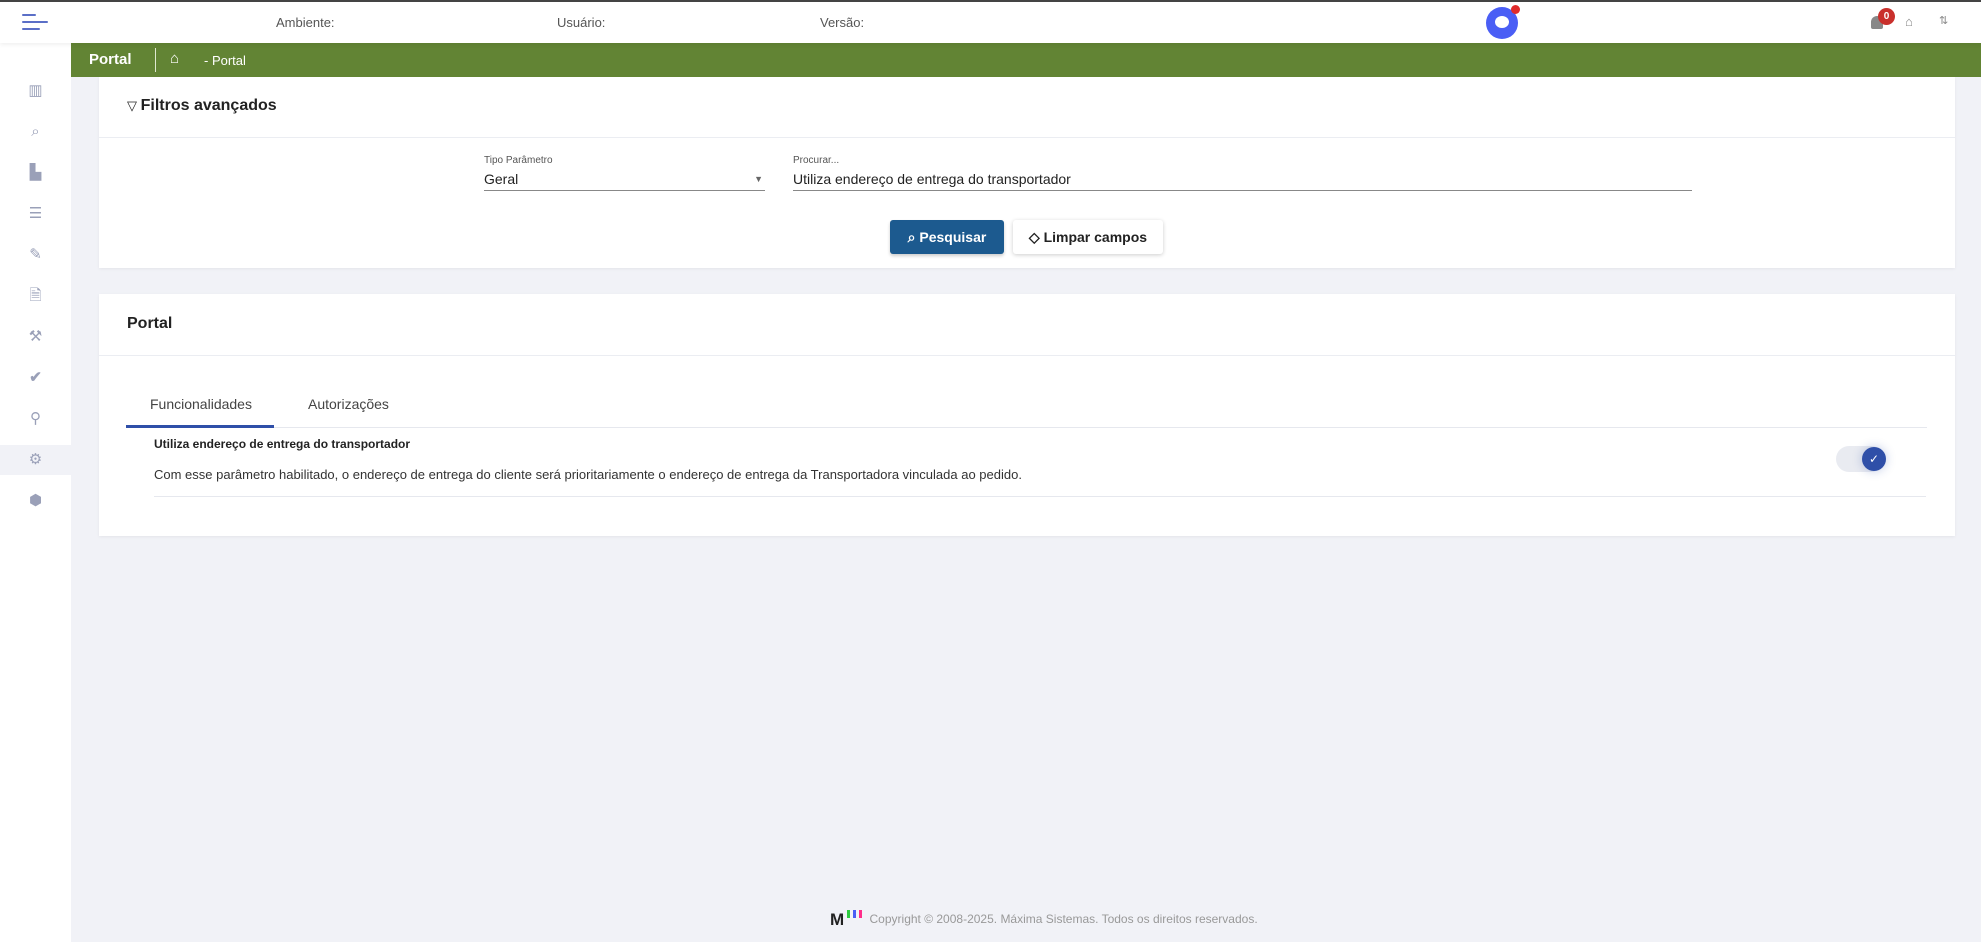 This screenshot has height=942, width=1981. Describe the element at coordinates (518, 160) in the screenshot. I see `tipo-parametro-label: Tipo Parâmetro` at that location.